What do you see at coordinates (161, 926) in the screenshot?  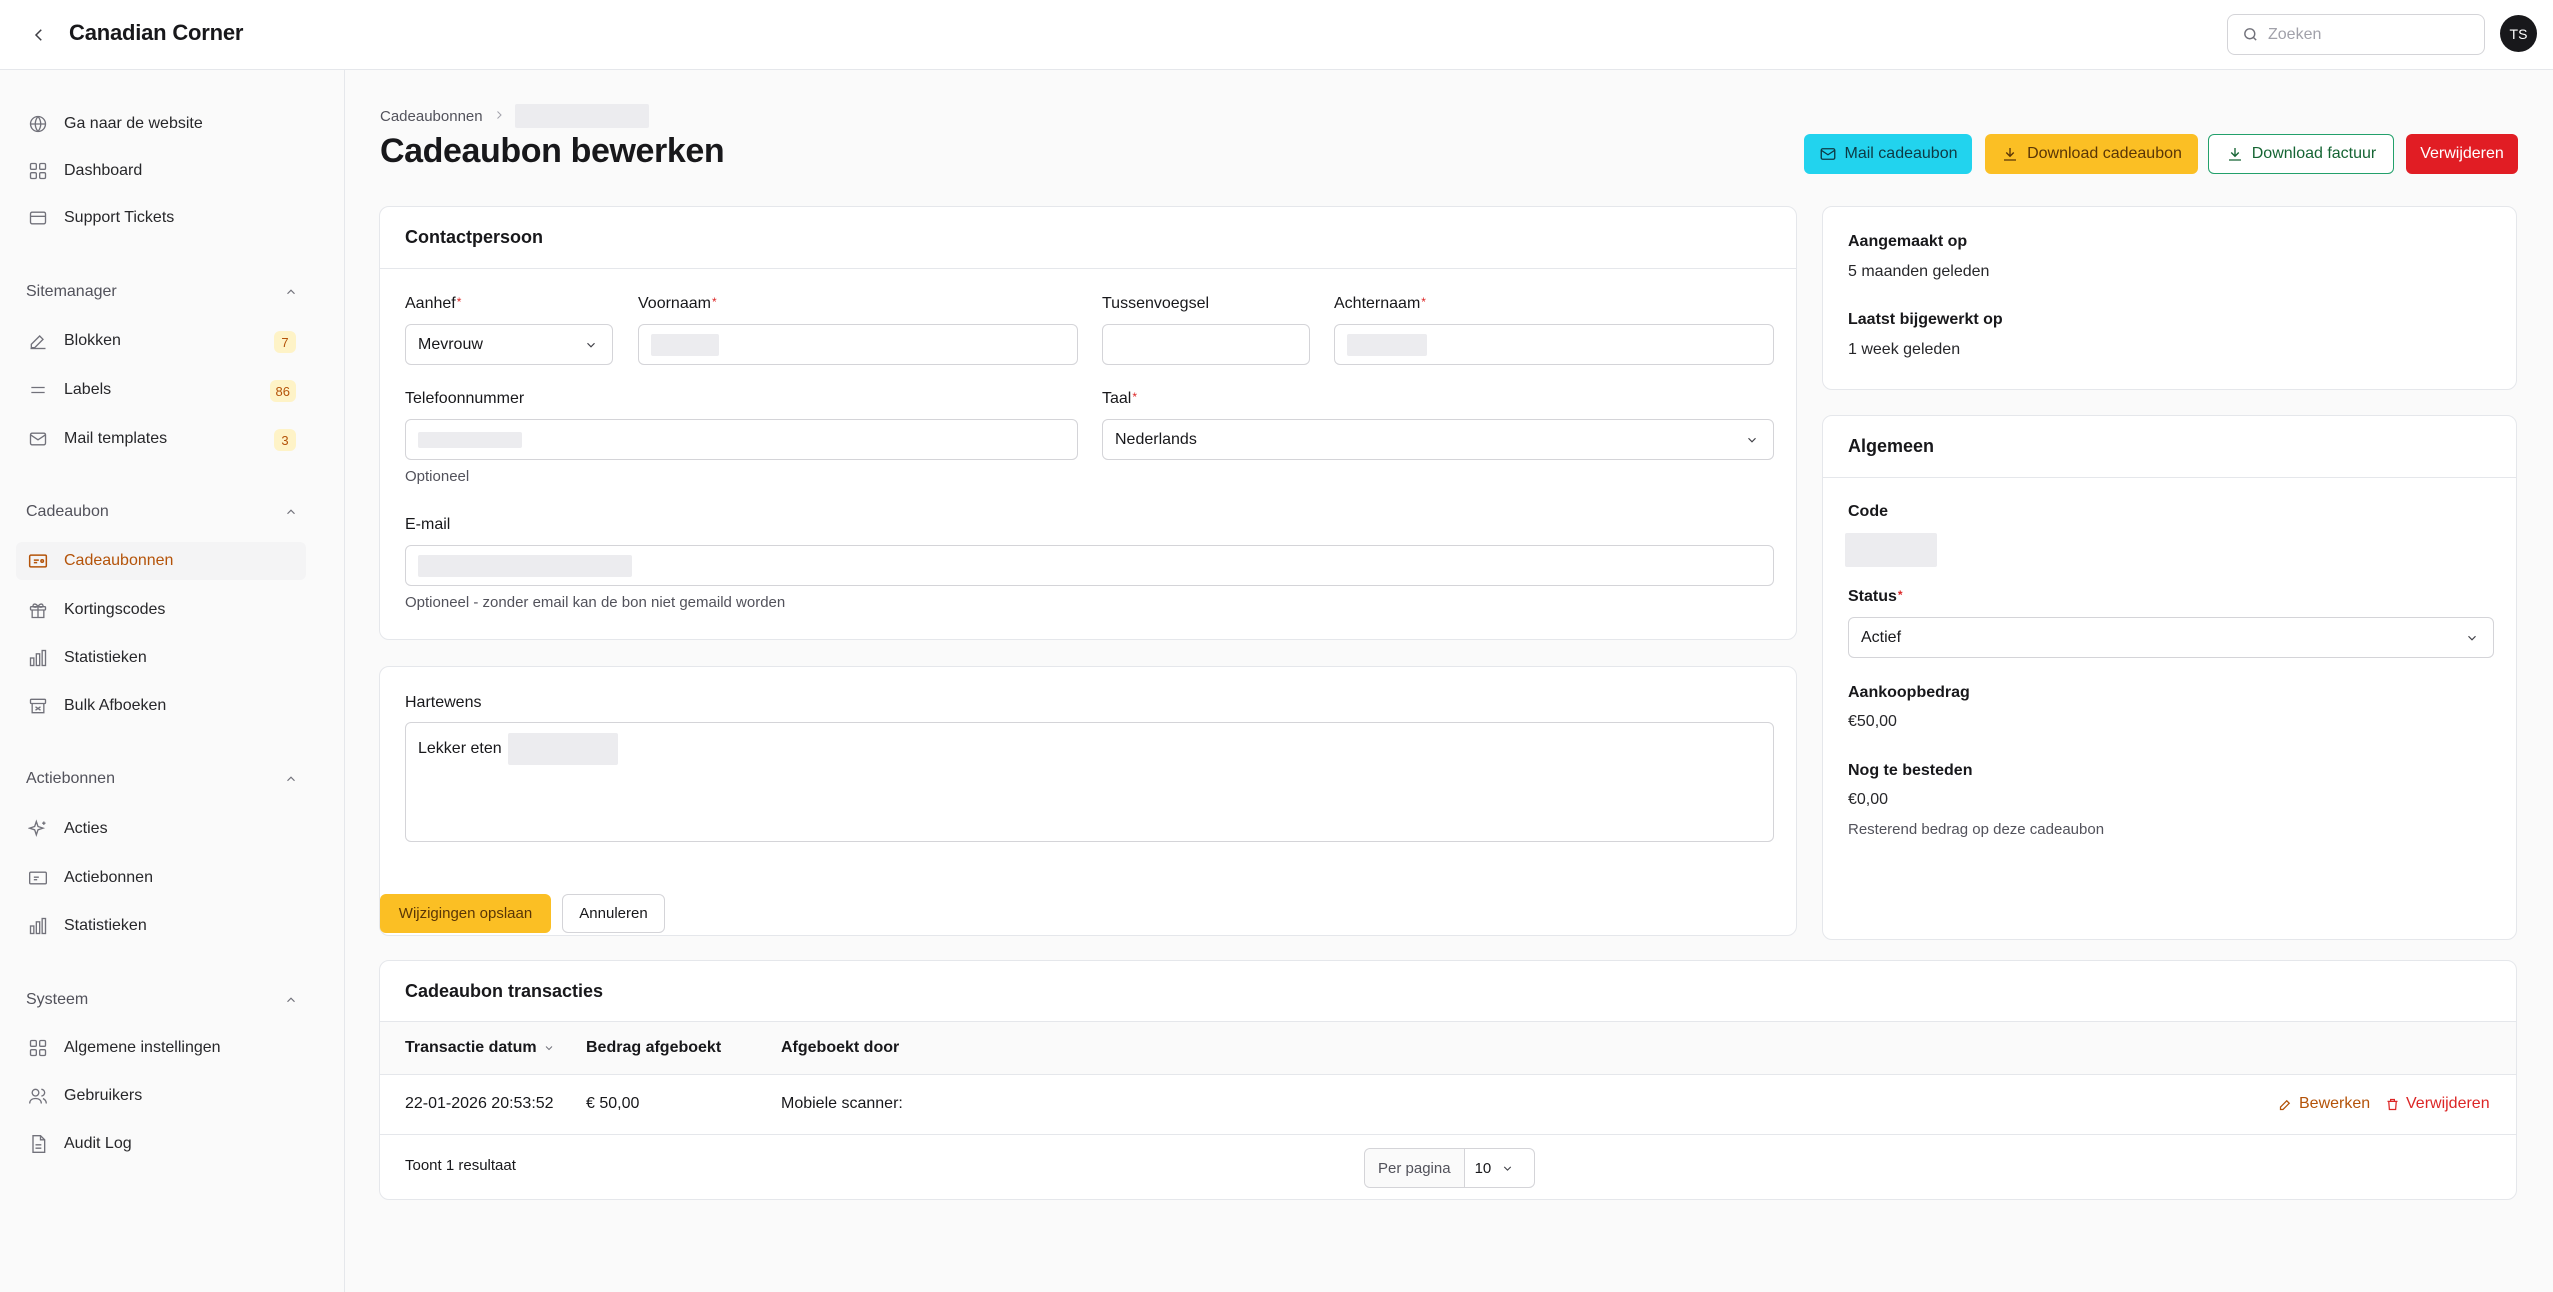 I see `sidebar-item-actie-statistieken: Statistieken` at bounding box center [161, 926].